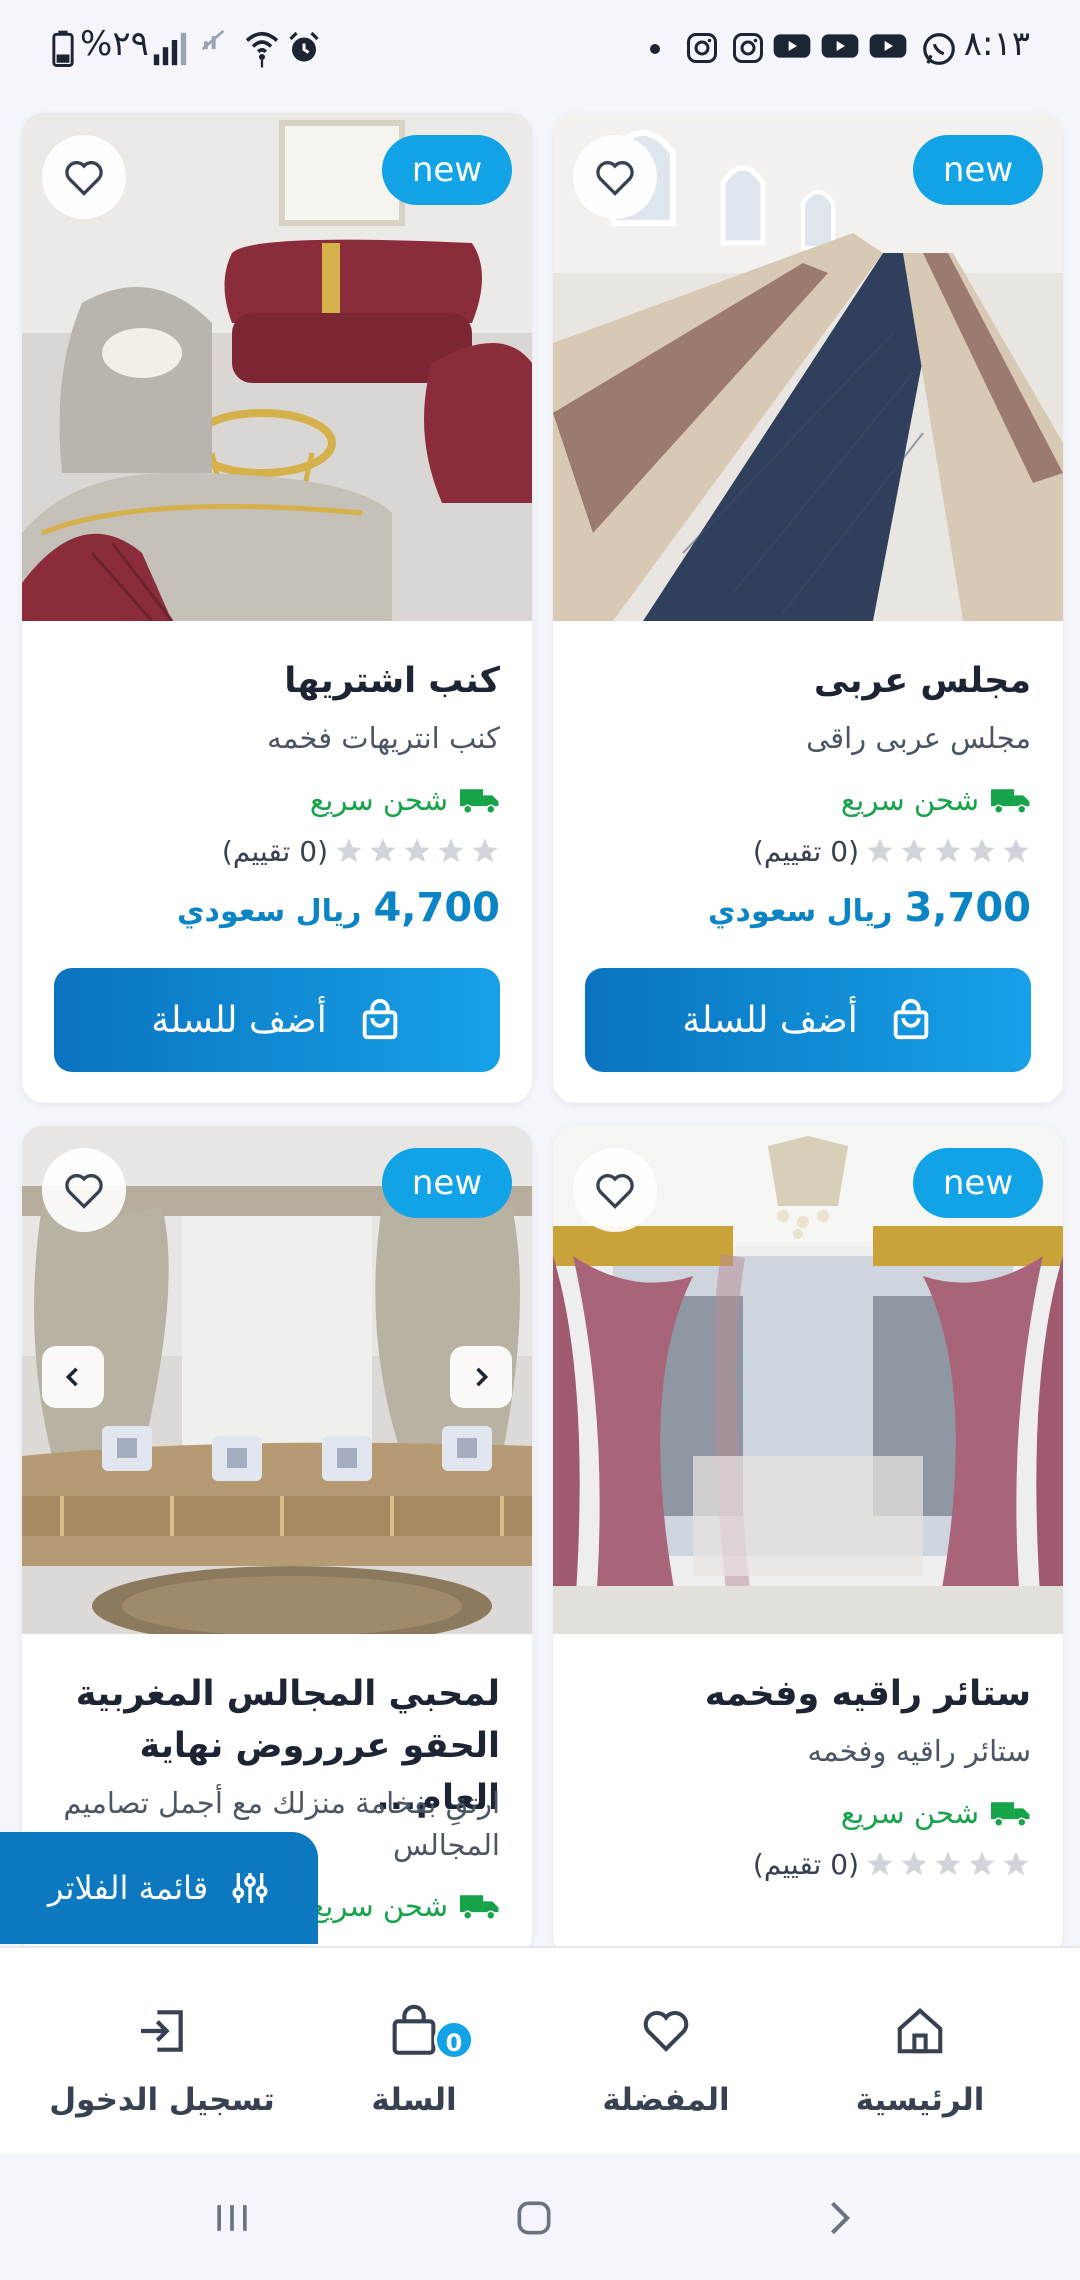 This screenshot has width=1080, height=2280. Describe the element at coordinates (114, 44) in the screenshot. I see `battery-percent: %٢٩` at that location.